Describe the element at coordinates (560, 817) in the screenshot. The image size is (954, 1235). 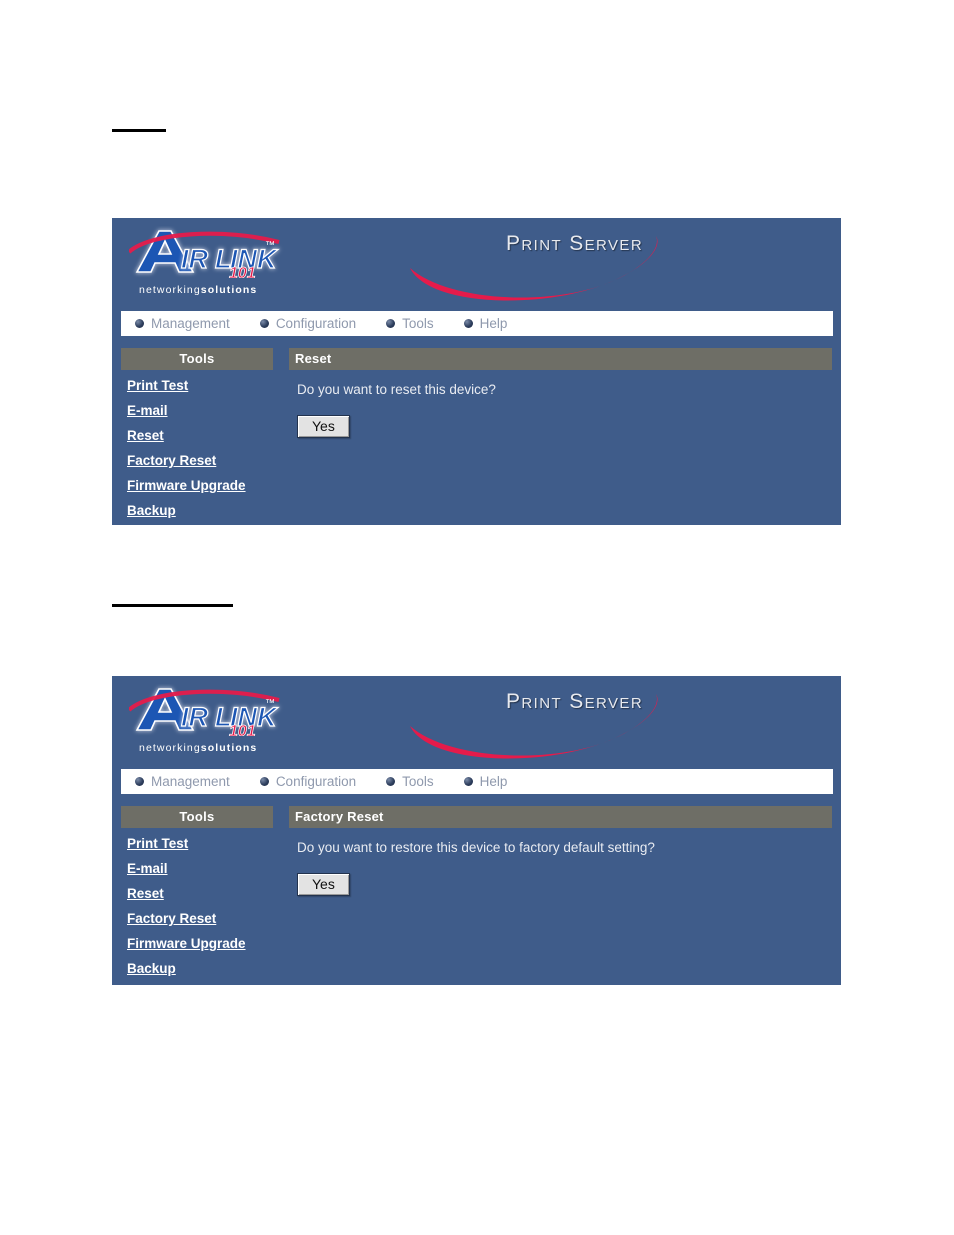
I see `panel-title: Factory Reset` at that location.